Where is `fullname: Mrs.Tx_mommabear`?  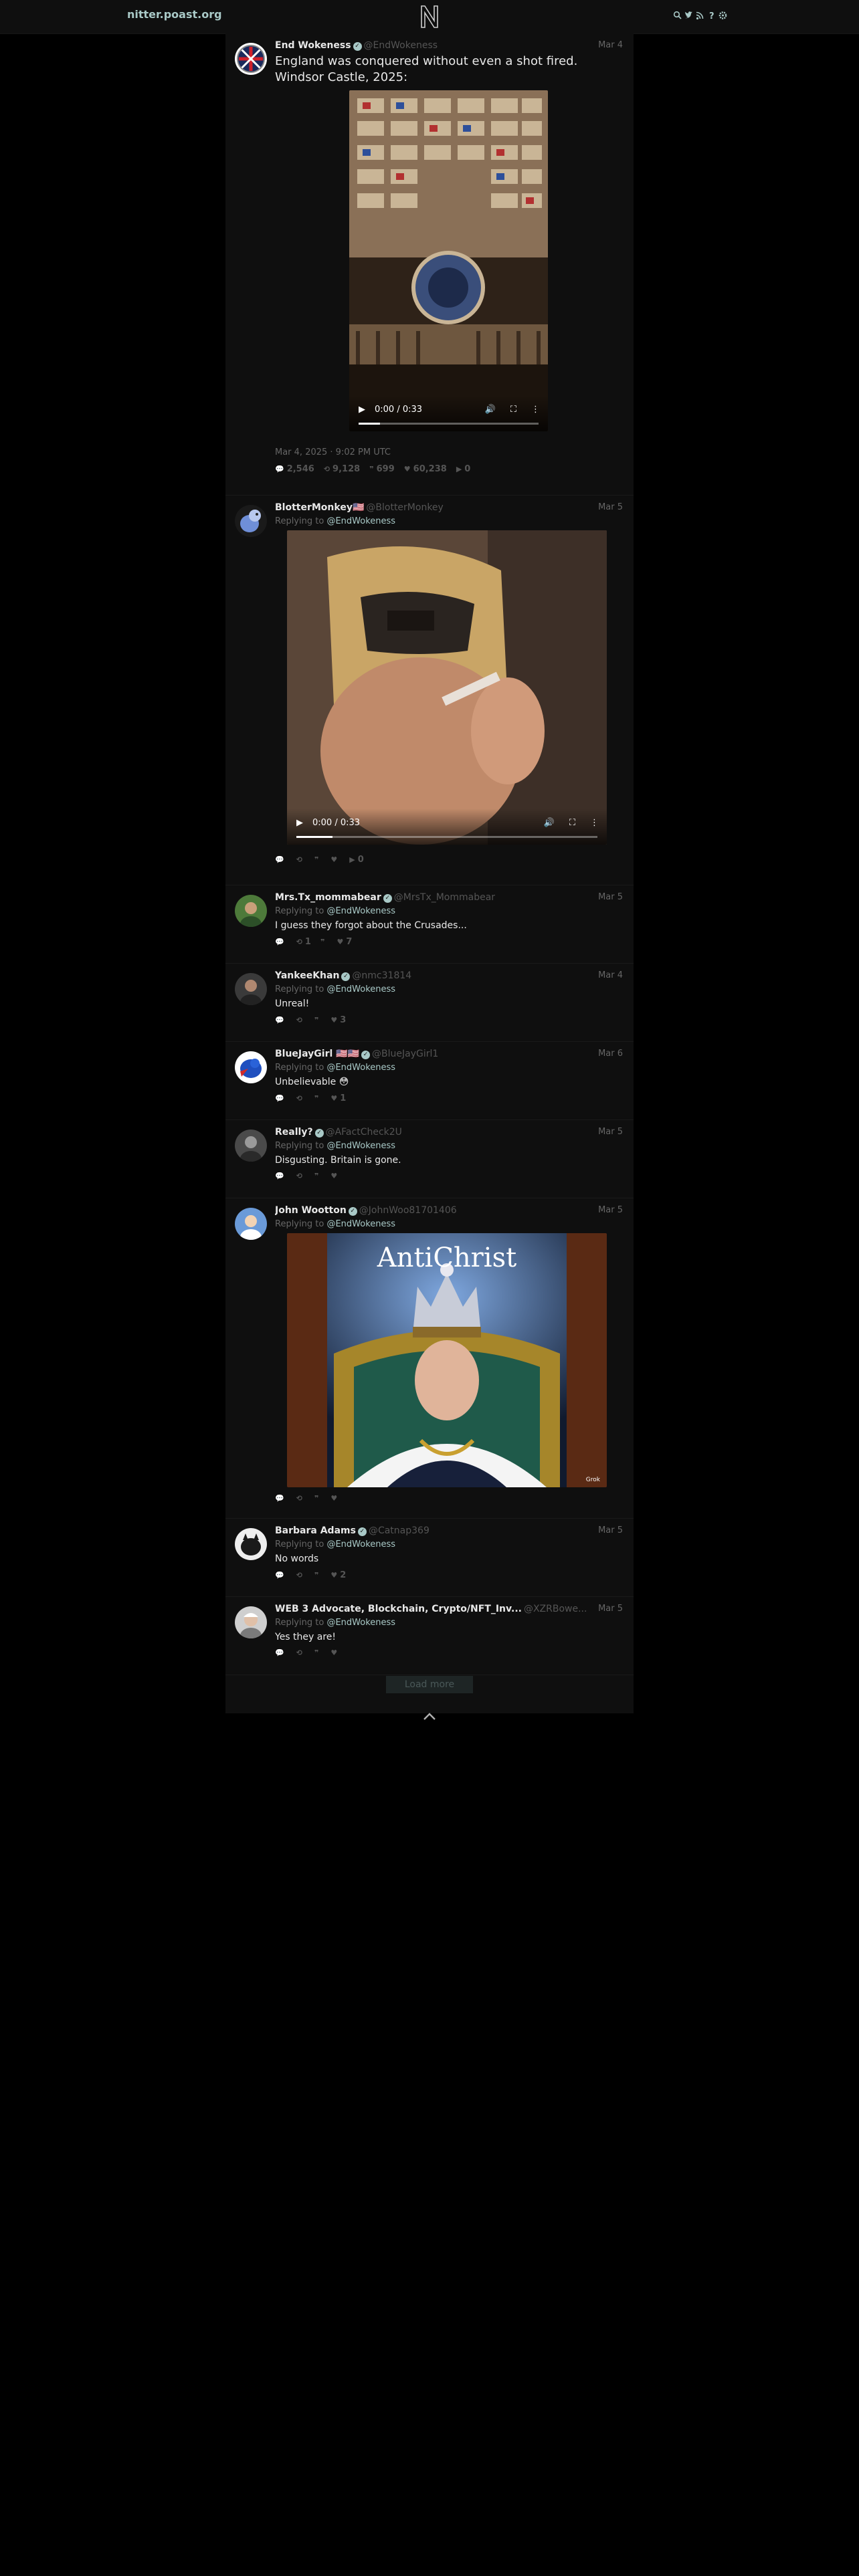
fullname: Mrs.Tx_mommabear is located at coordinates (328, 898).